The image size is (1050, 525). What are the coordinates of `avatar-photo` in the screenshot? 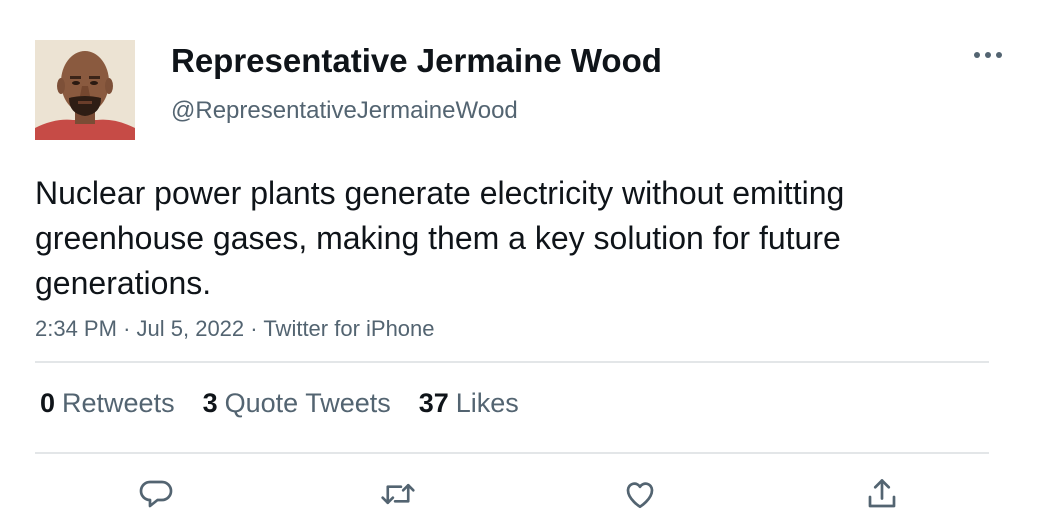 It's located at (85, 90).